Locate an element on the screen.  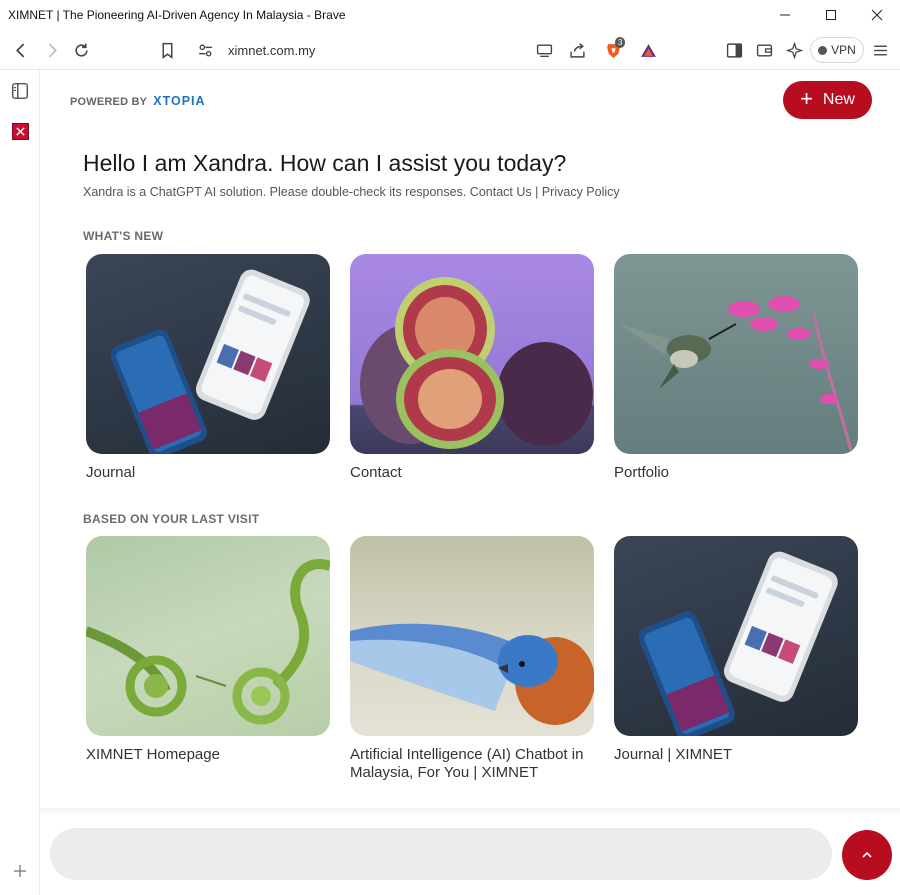
sidebar-panel-button is located at coordinates (20, 91).